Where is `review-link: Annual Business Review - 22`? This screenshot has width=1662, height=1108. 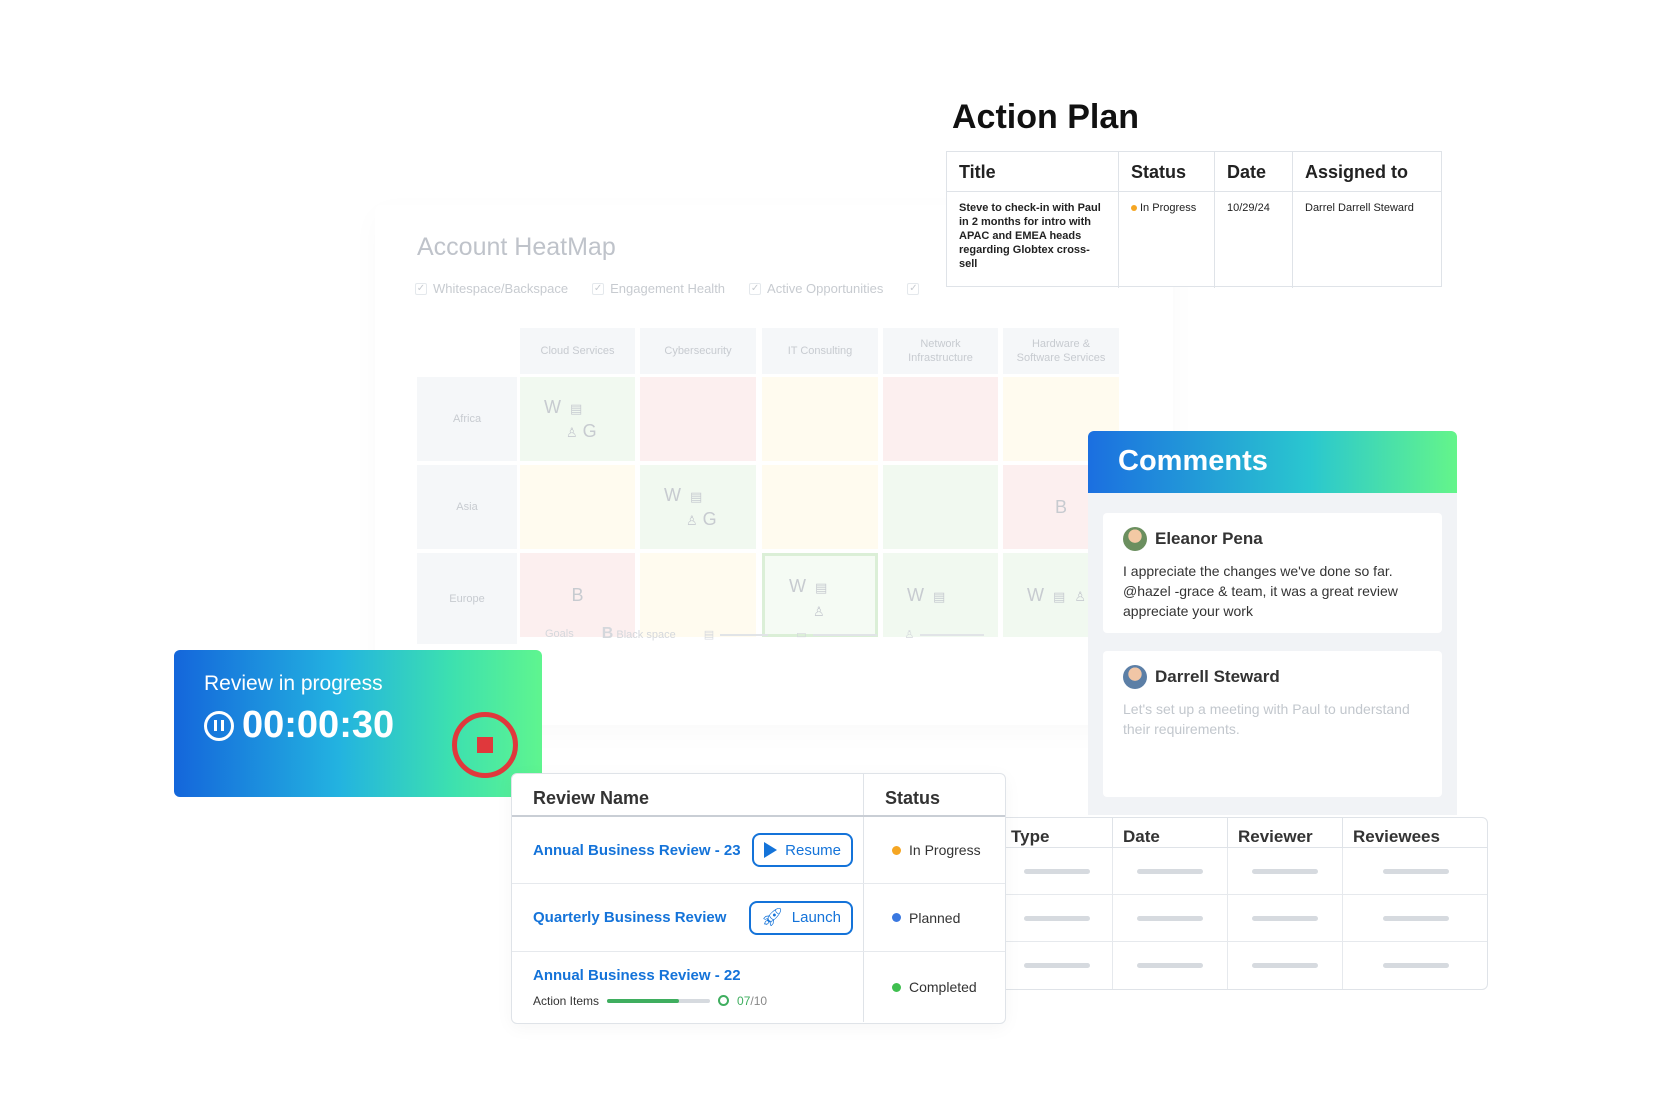 review-link: Annual Business Review - 22 is located at coordinates (637, 975).